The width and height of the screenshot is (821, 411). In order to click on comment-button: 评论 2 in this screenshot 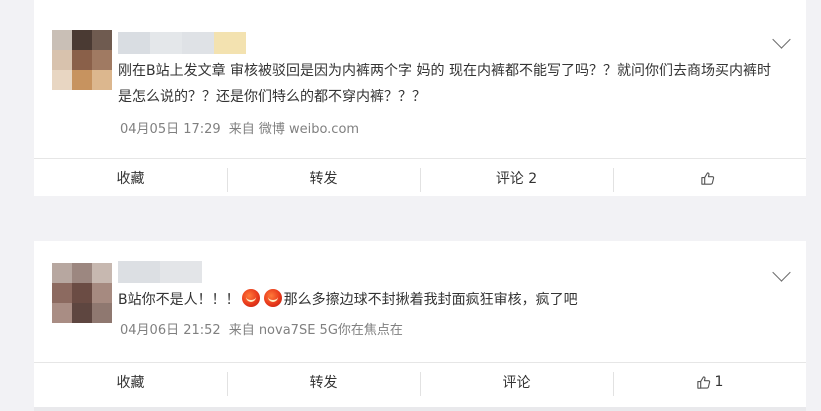, I will do `click(516, 178)`.